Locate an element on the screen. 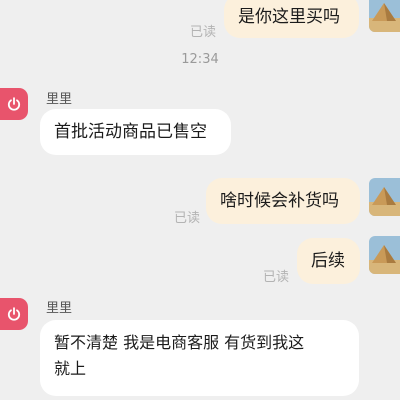 The width and height of the screenshot is (400, 400). timestamp: 12:34 is located at coordinates (200, 59).